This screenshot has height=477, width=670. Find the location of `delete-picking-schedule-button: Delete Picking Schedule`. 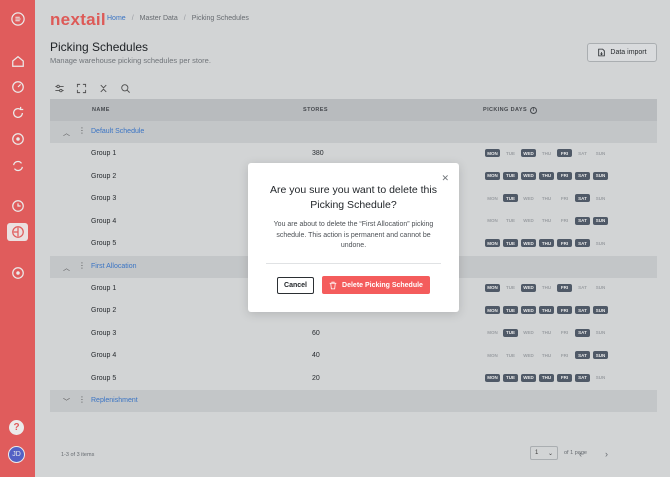

delete-picking-schedule-button: Delete Picking Schedule is located at coordinates (376, 285).